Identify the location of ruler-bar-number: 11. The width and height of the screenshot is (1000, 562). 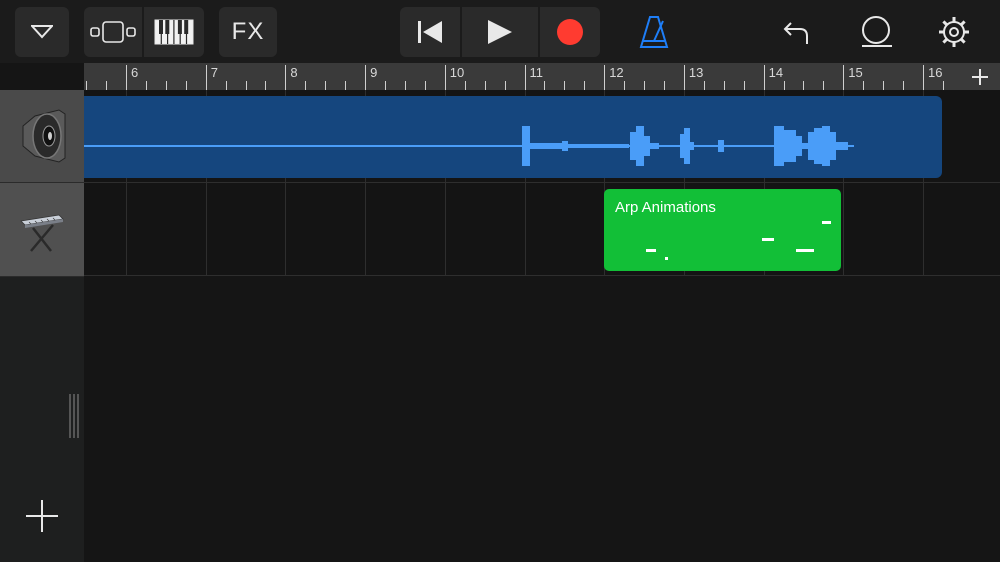
(536, 72).